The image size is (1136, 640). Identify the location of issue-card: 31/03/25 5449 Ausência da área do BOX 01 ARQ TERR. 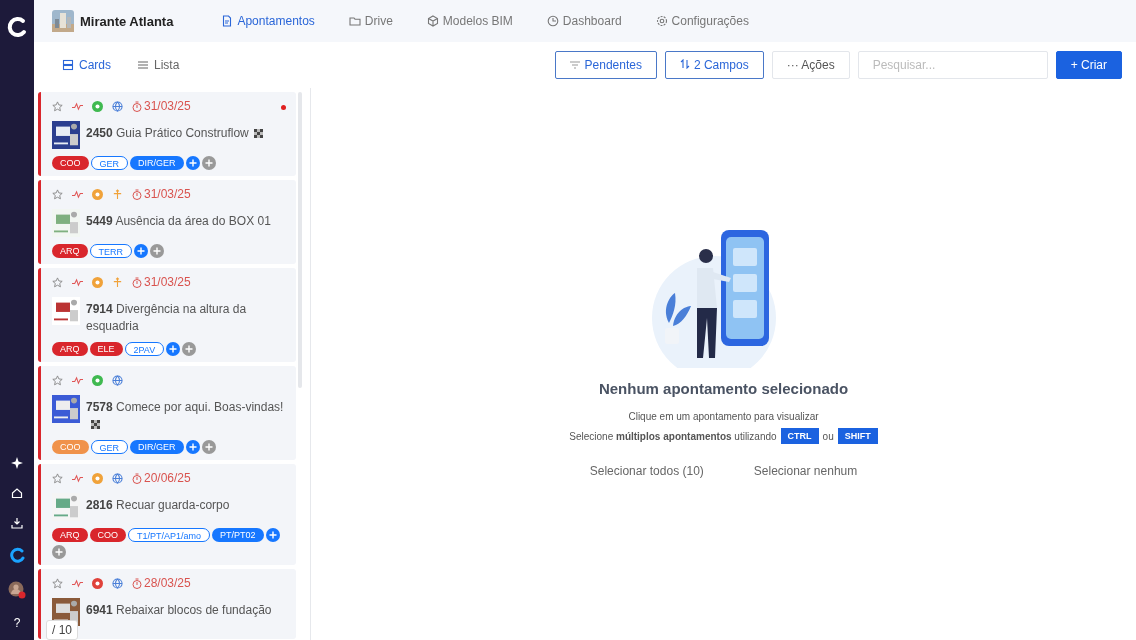
(167, 222).